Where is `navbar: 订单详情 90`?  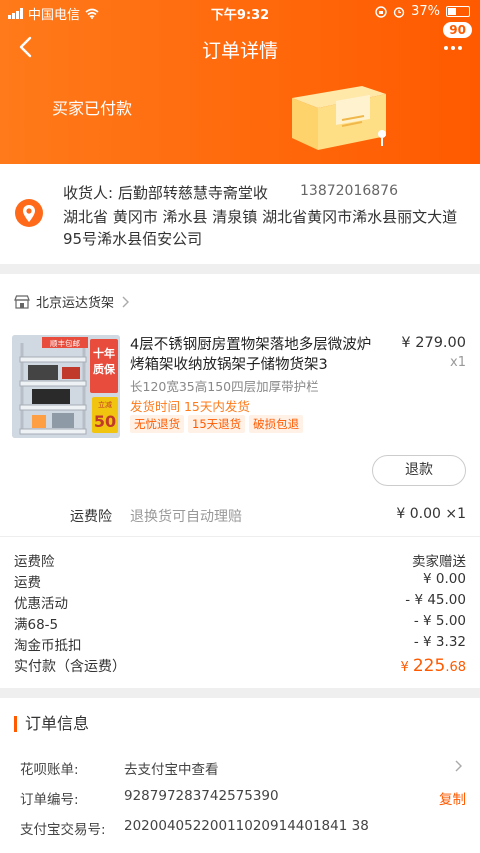
navbar: 订单详情 90 is located at coordinates (240, 45).